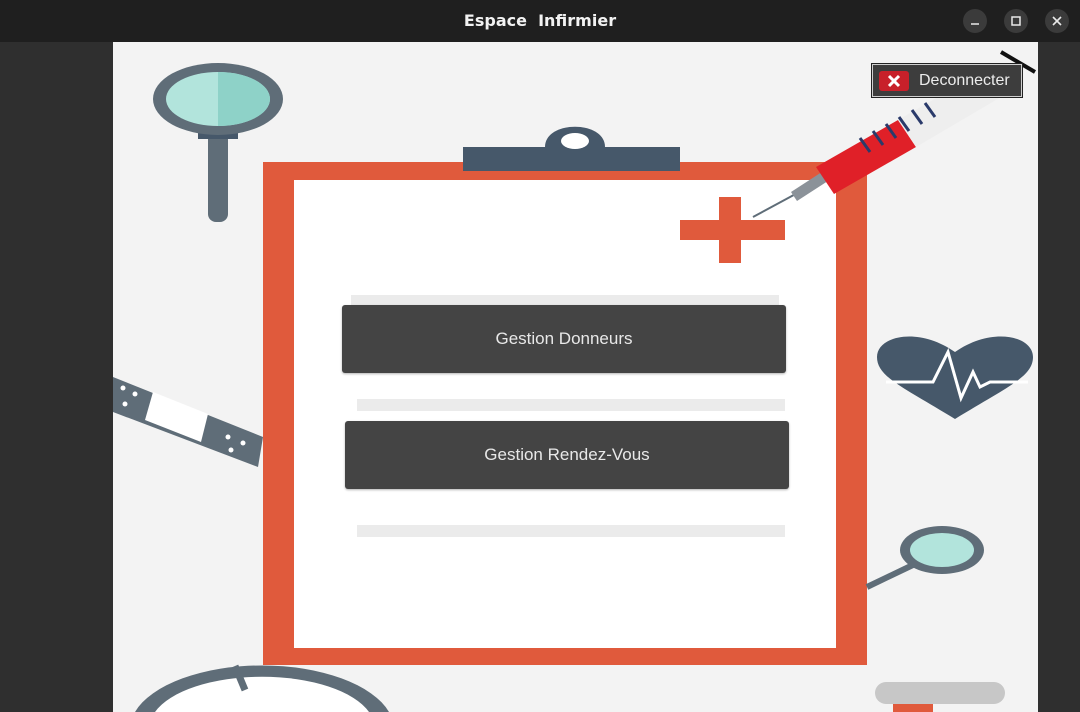 The width and height of the screenshot is (1080, 712). What do you see at coordinates (964, 80) in the screenshot?
I see `logout-label: Deconnecter` at bounding box center [964, 80].